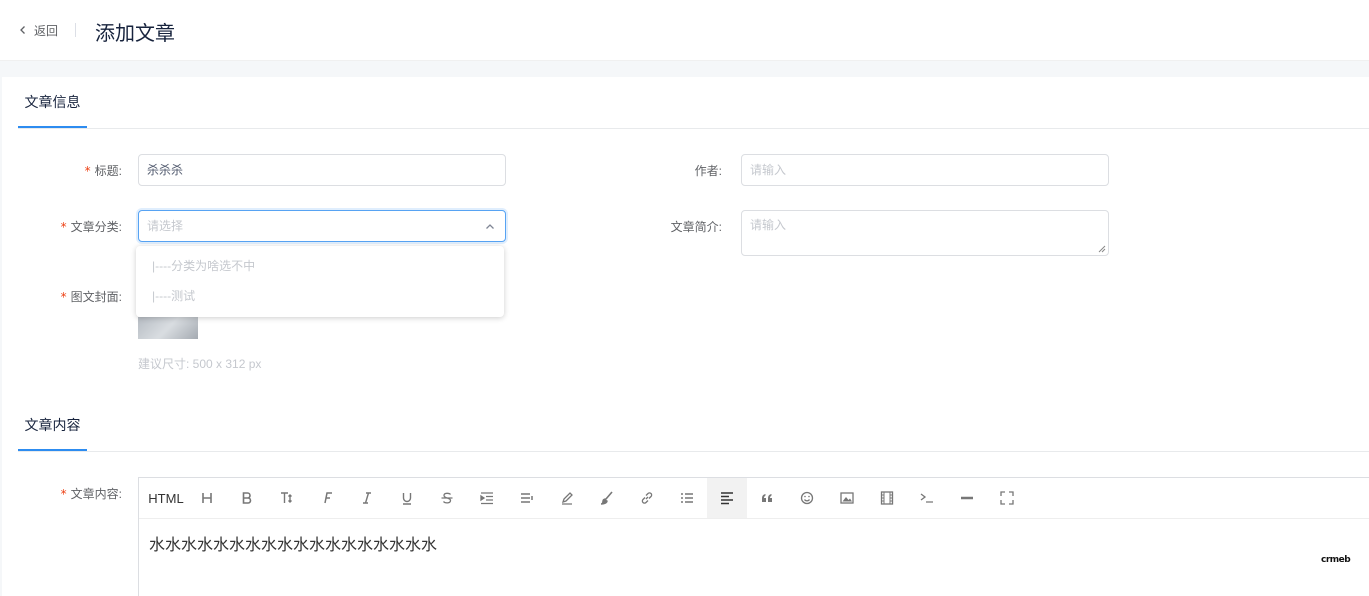 This screenshot has width=1369, height=596. I want to click on cover-label: * 图文封面:, so click(62, 296).